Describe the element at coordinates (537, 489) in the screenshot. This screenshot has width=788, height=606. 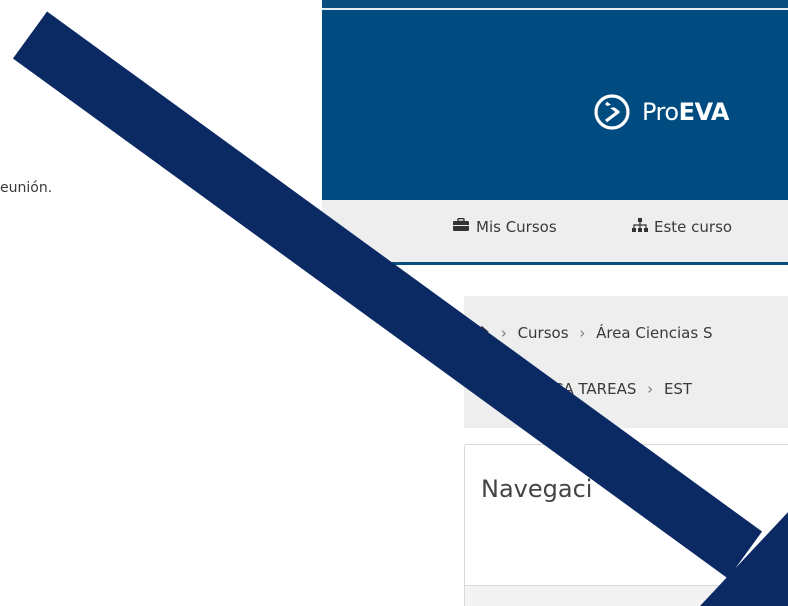
I see `navigation-block-title: Navegaci` at that location.